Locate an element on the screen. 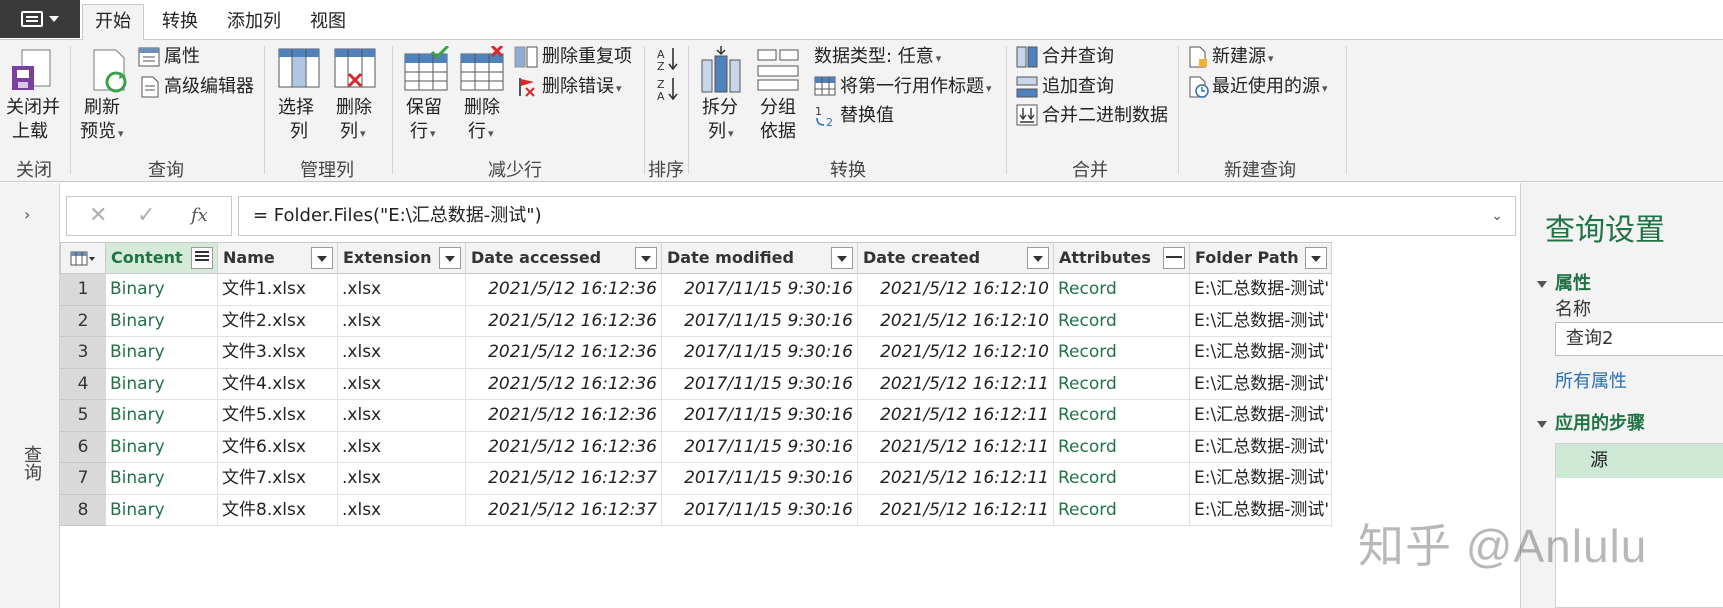  row-number: 2 is located at coordinates (83, 321).